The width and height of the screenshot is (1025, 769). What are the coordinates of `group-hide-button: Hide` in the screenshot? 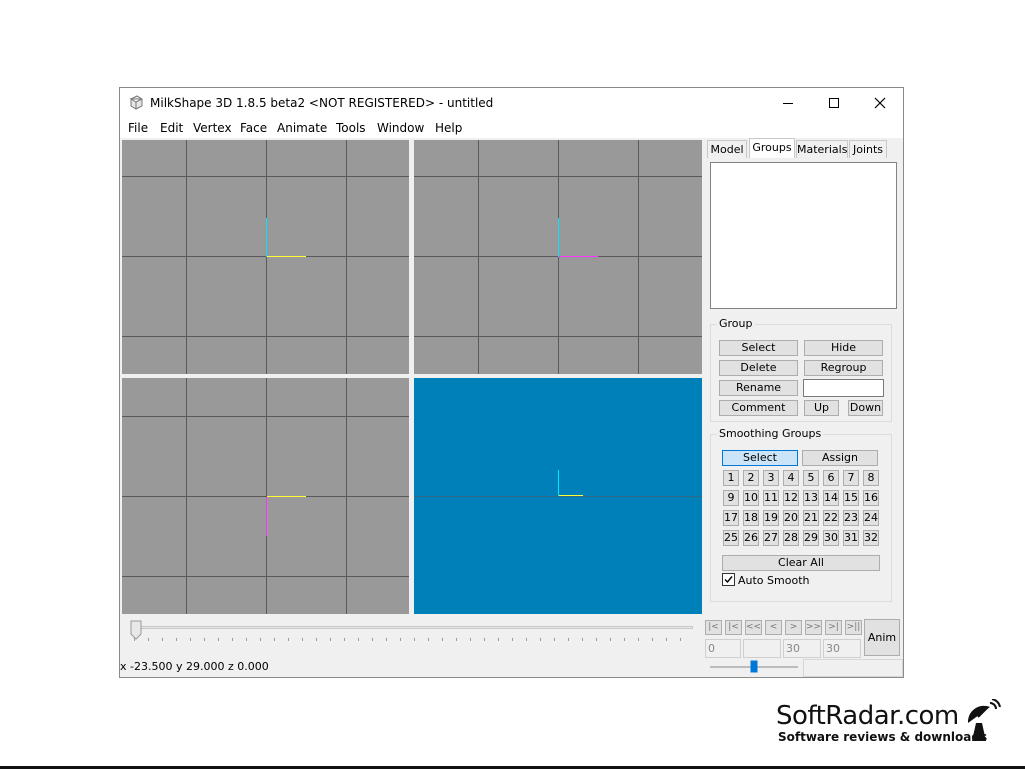 It's located at (843, 348).